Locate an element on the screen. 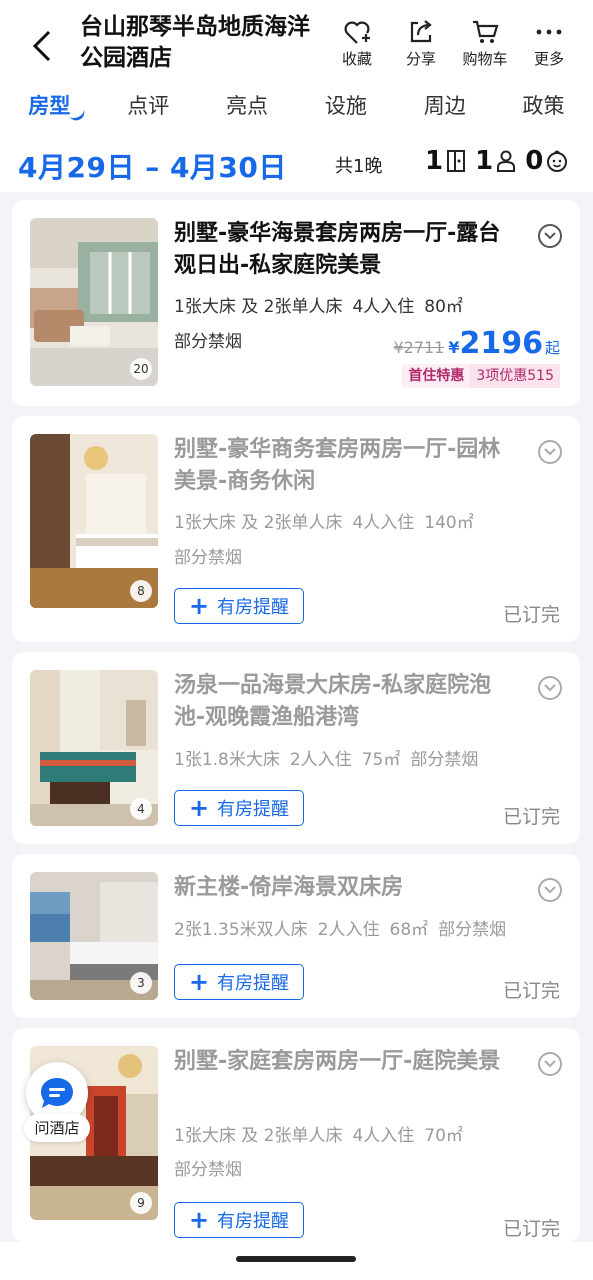 This screenshot has width=593, height=1280. bottom-bar is located at coordinates (296, 1261).